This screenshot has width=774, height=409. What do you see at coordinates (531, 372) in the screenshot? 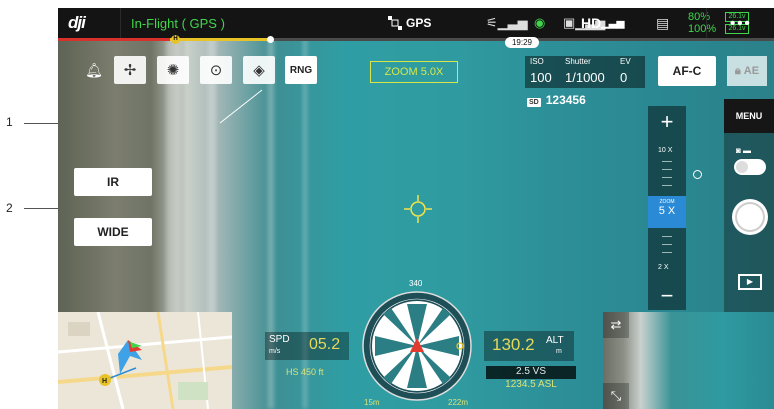
I see `vertical-speed: 2.5 VS` at bounding box center [531, 372].